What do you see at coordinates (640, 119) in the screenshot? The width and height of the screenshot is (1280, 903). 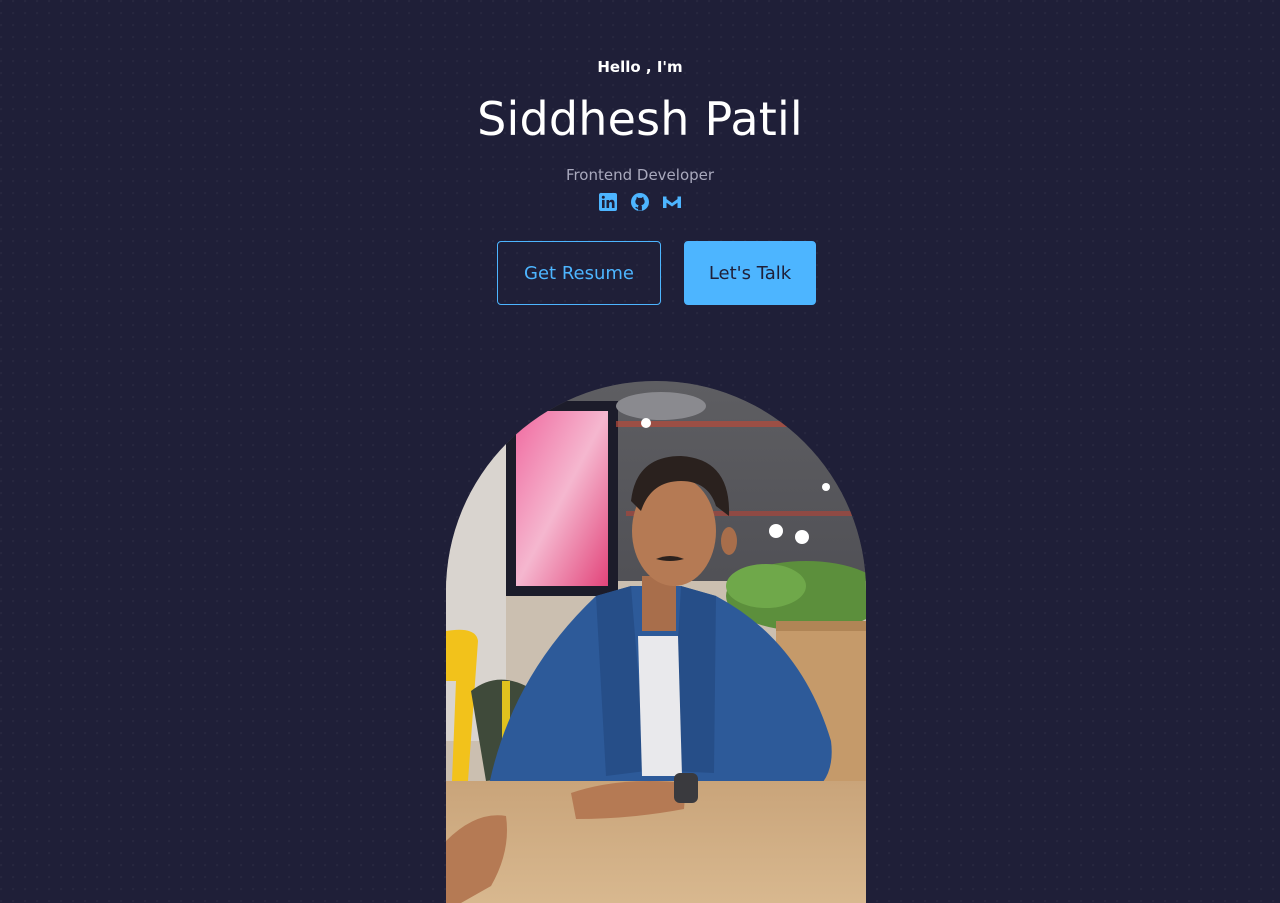 I see `page-title: Siddhesh Patil` at bounding box center [640, 119].